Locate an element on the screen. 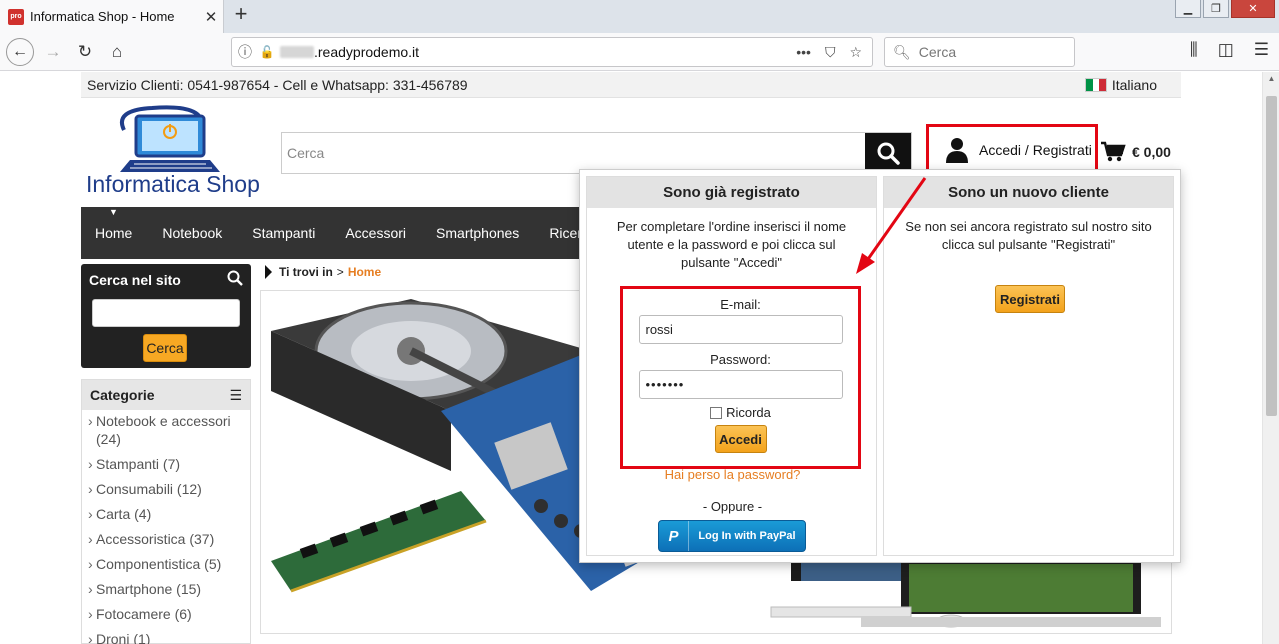 The height and width of the screenshot is (644, 1279). nav-item-accessori: Accessori is located at coordinates (375, 233).